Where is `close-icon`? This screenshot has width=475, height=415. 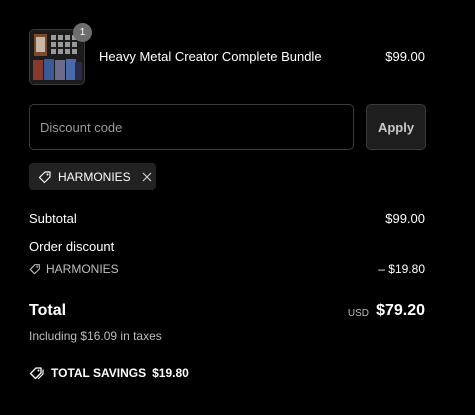
close-icon is located at coordinates (147, 176).